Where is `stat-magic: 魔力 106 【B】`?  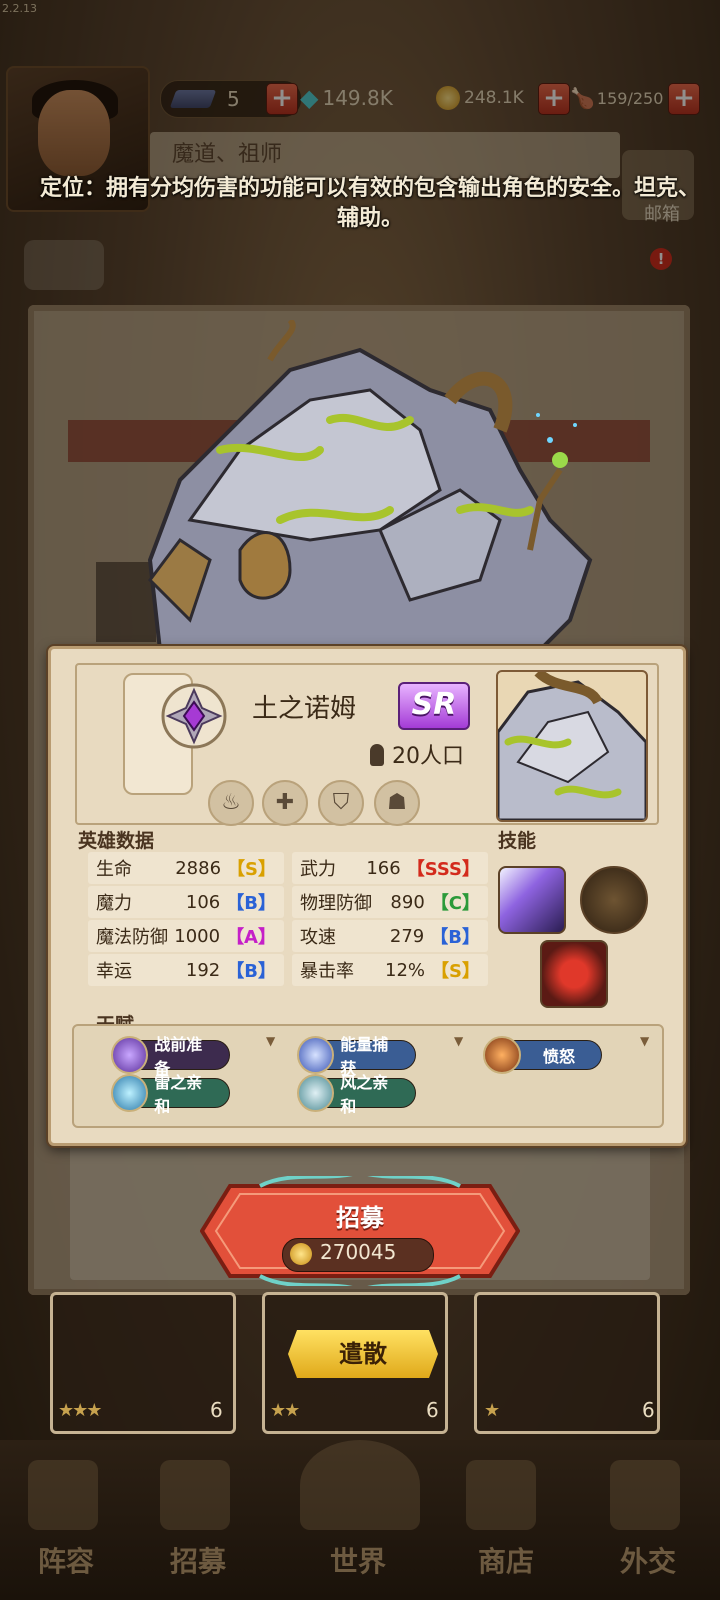 stat-magic: 魔力 106 【B】 is located at coordinates (186, 902).